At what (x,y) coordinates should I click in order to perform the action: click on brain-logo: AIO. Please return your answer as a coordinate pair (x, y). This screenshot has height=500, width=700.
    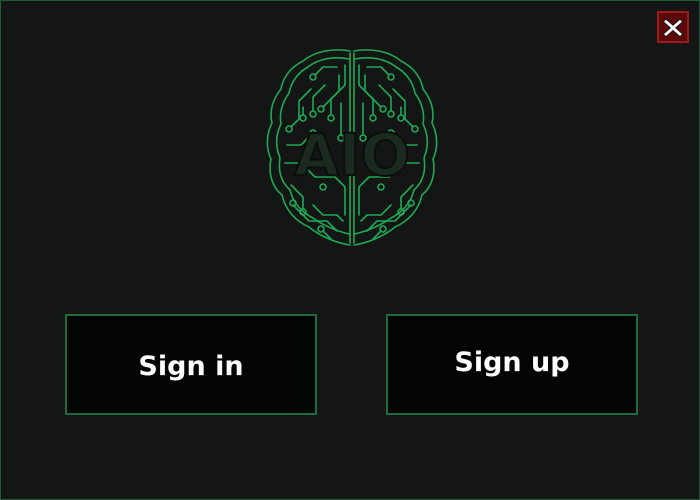
    Looking at the image, I should click on (352, 149).